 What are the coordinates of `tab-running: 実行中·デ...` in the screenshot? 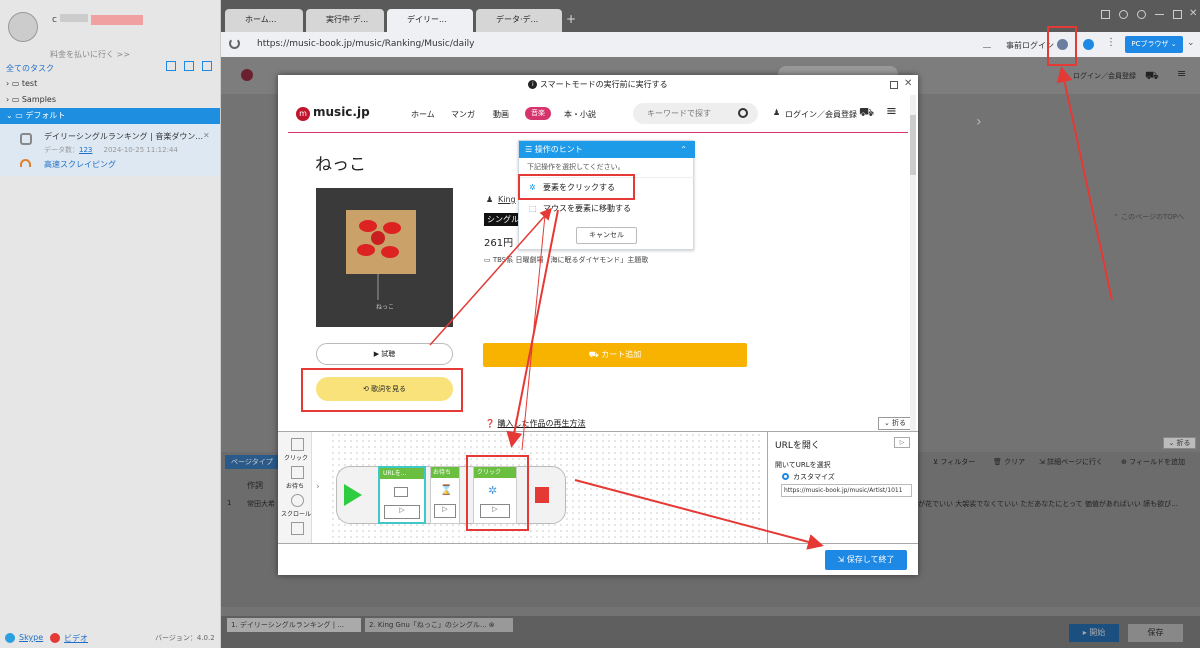 It's located at (345, 20).